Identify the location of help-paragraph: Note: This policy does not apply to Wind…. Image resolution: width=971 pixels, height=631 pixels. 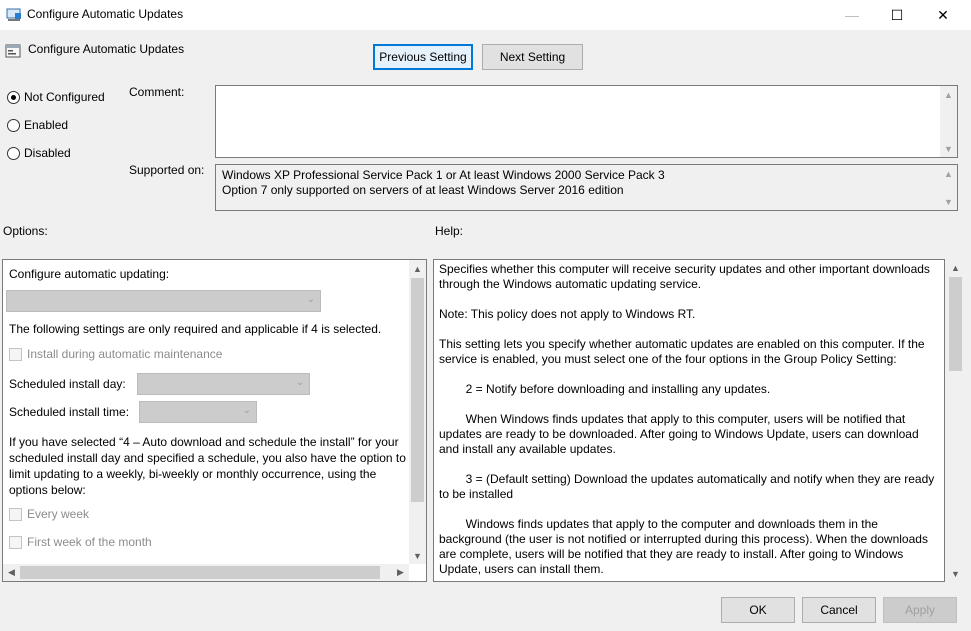
(567, 314).